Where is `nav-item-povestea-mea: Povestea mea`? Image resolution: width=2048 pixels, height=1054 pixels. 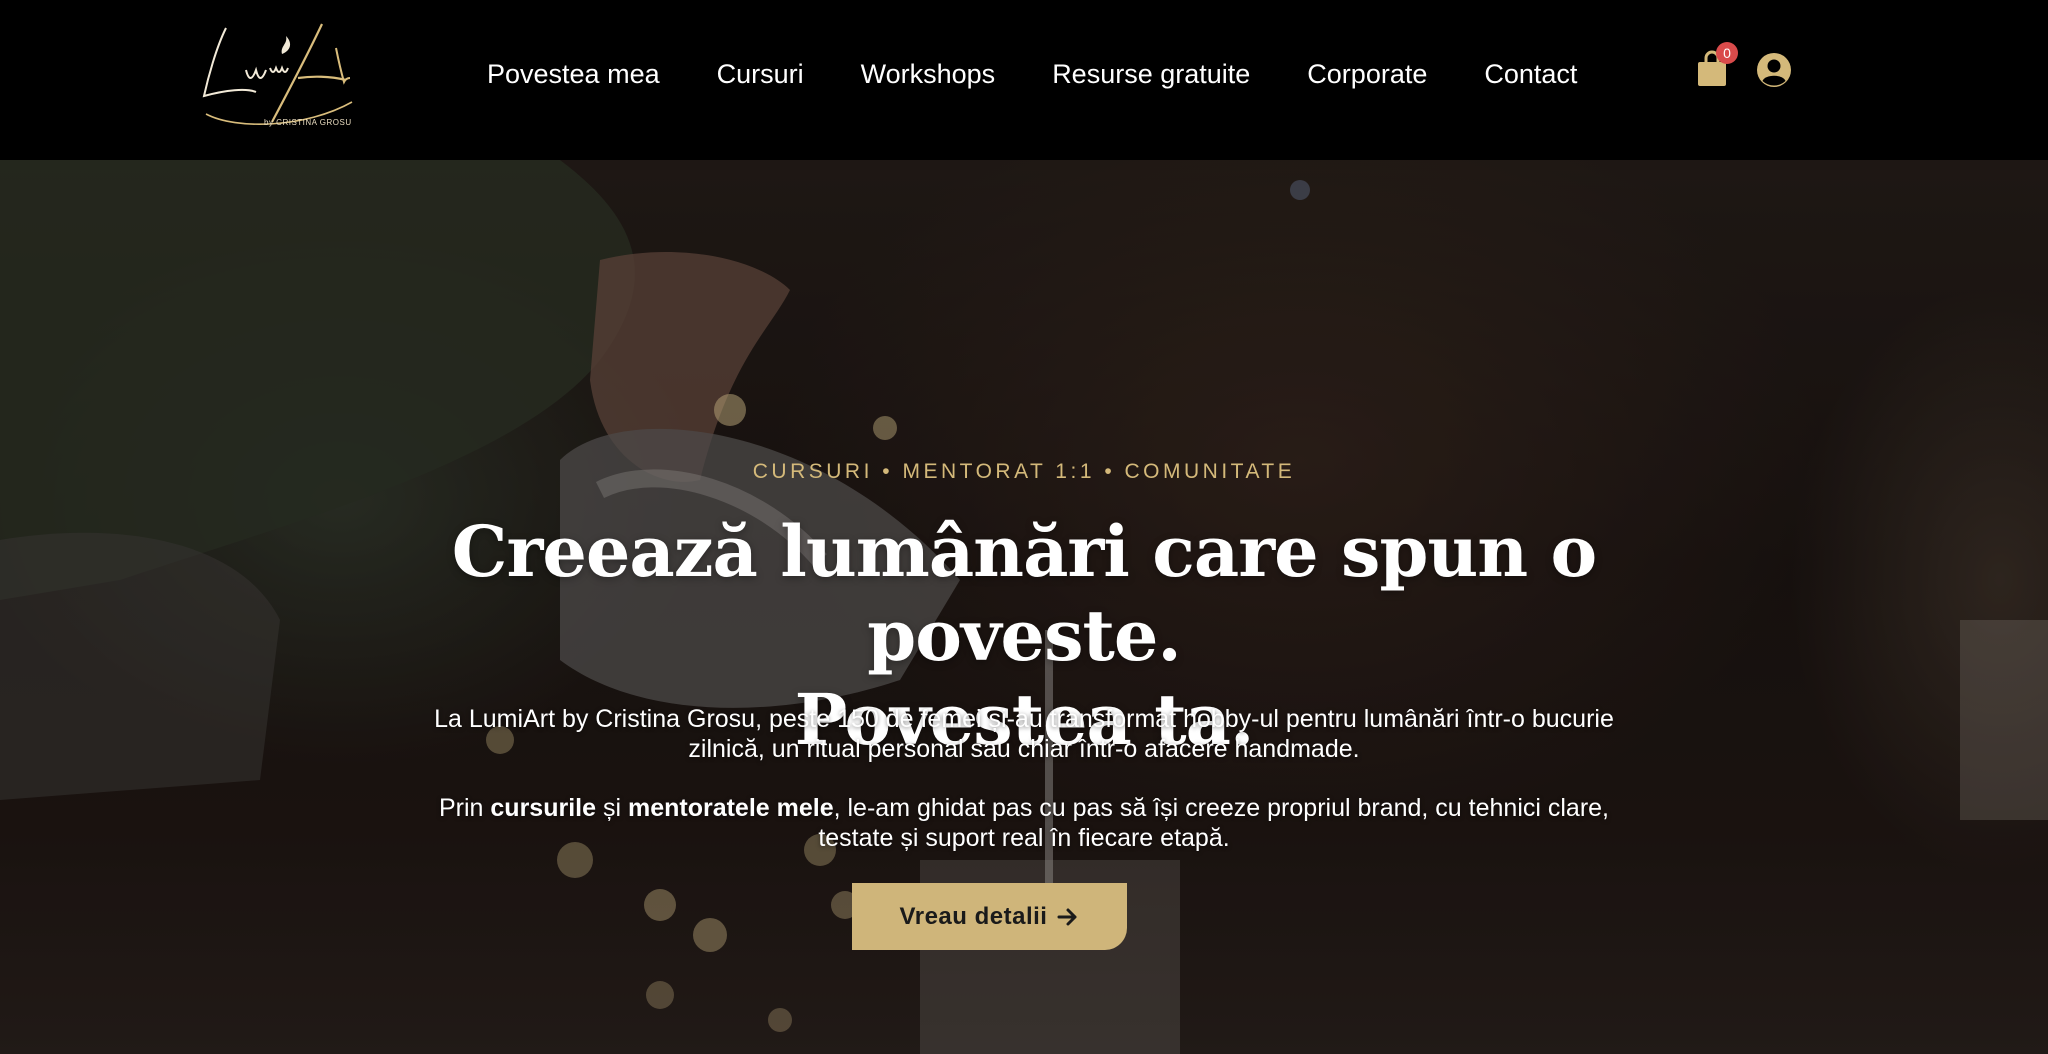
nav-item-povestea-mea: Povestea mea is located at coordinates (573, 74).